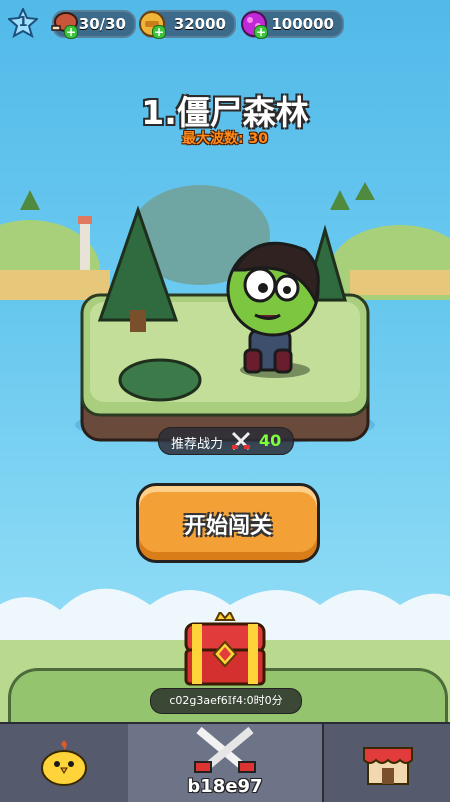  I want to click on max-wave-label: 最大波数: 30, so click(225, 139).